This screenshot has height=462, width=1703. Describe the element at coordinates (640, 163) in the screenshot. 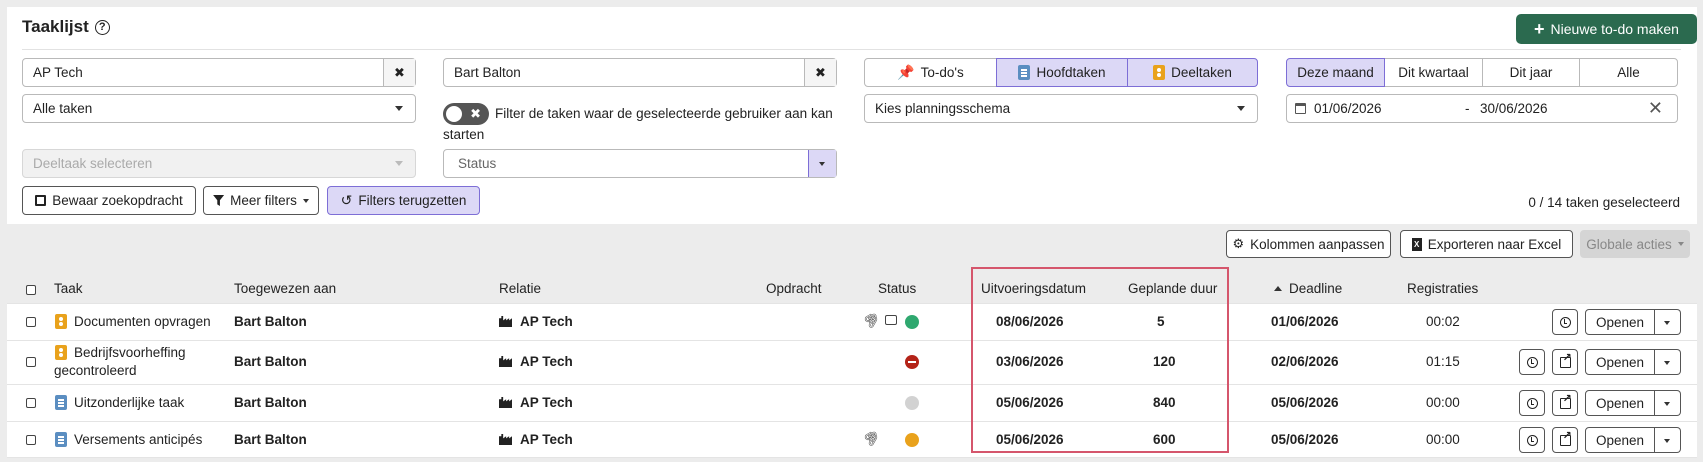

I see `status-select: Status` at that location.